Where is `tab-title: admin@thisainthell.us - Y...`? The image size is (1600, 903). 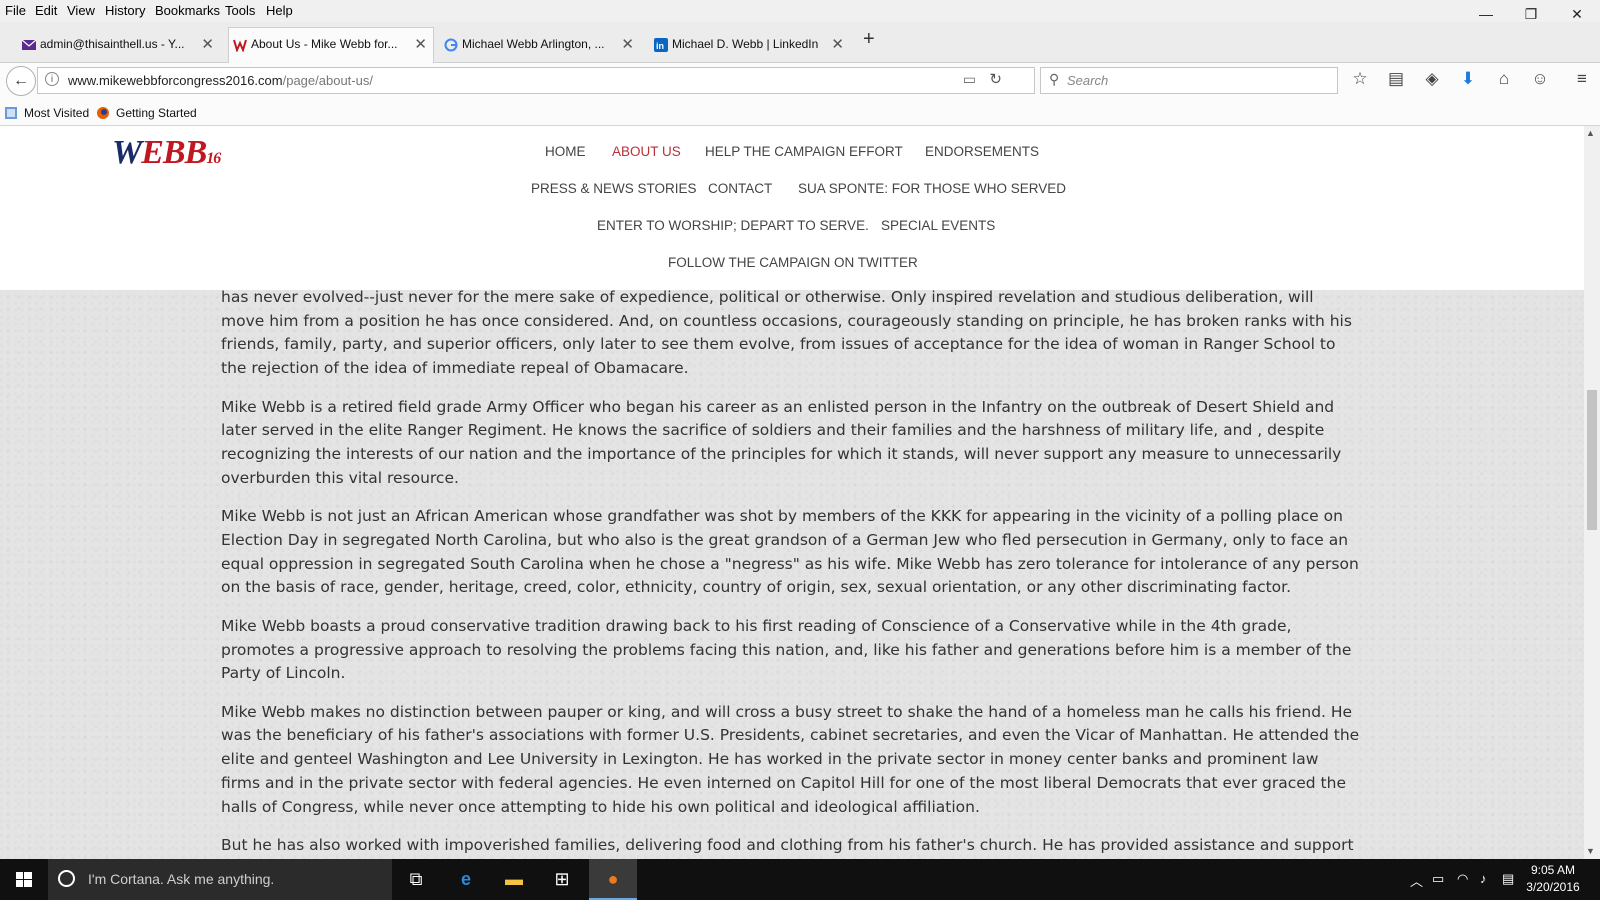
tab-title: admin@thisainthell.us - Y... is located at coordinates (112, 44).